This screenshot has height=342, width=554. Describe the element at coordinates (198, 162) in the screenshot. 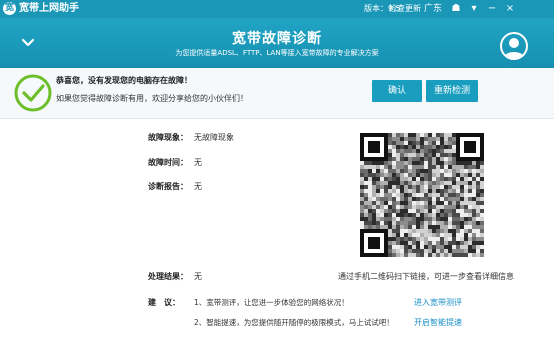

I see `time-value: 无` at that location.